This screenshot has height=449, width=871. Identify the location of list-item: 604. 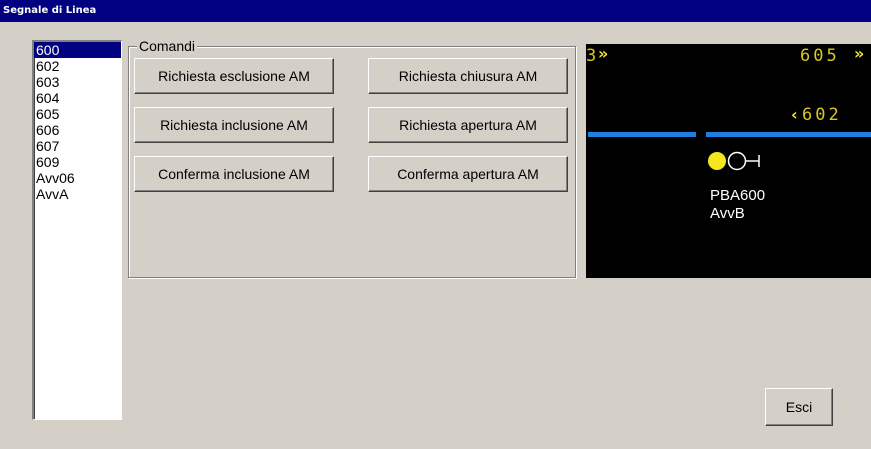
(77, 98).